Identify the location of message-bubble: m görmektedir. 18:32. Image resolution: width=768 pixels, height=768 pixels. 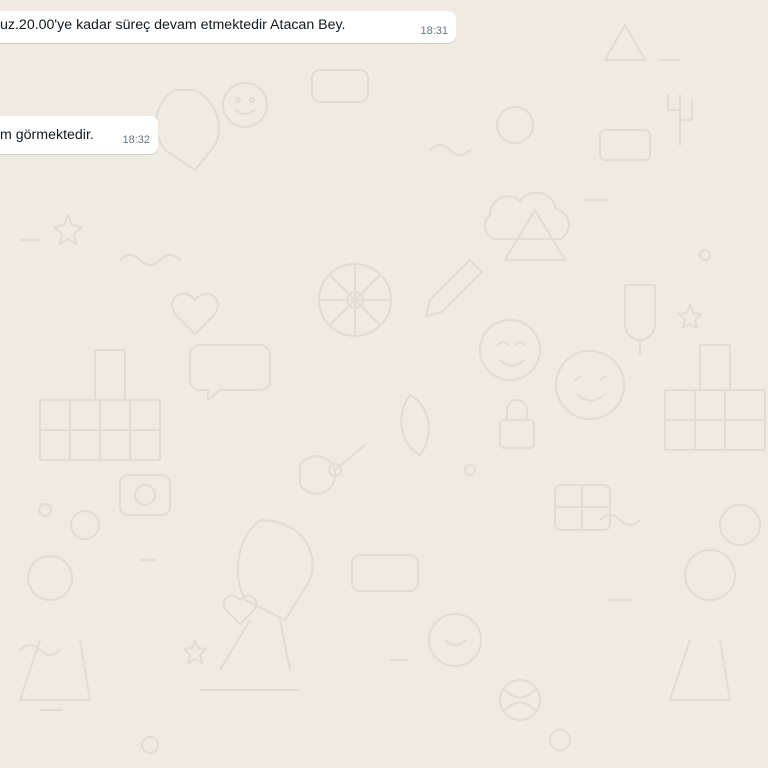
(79, 135).